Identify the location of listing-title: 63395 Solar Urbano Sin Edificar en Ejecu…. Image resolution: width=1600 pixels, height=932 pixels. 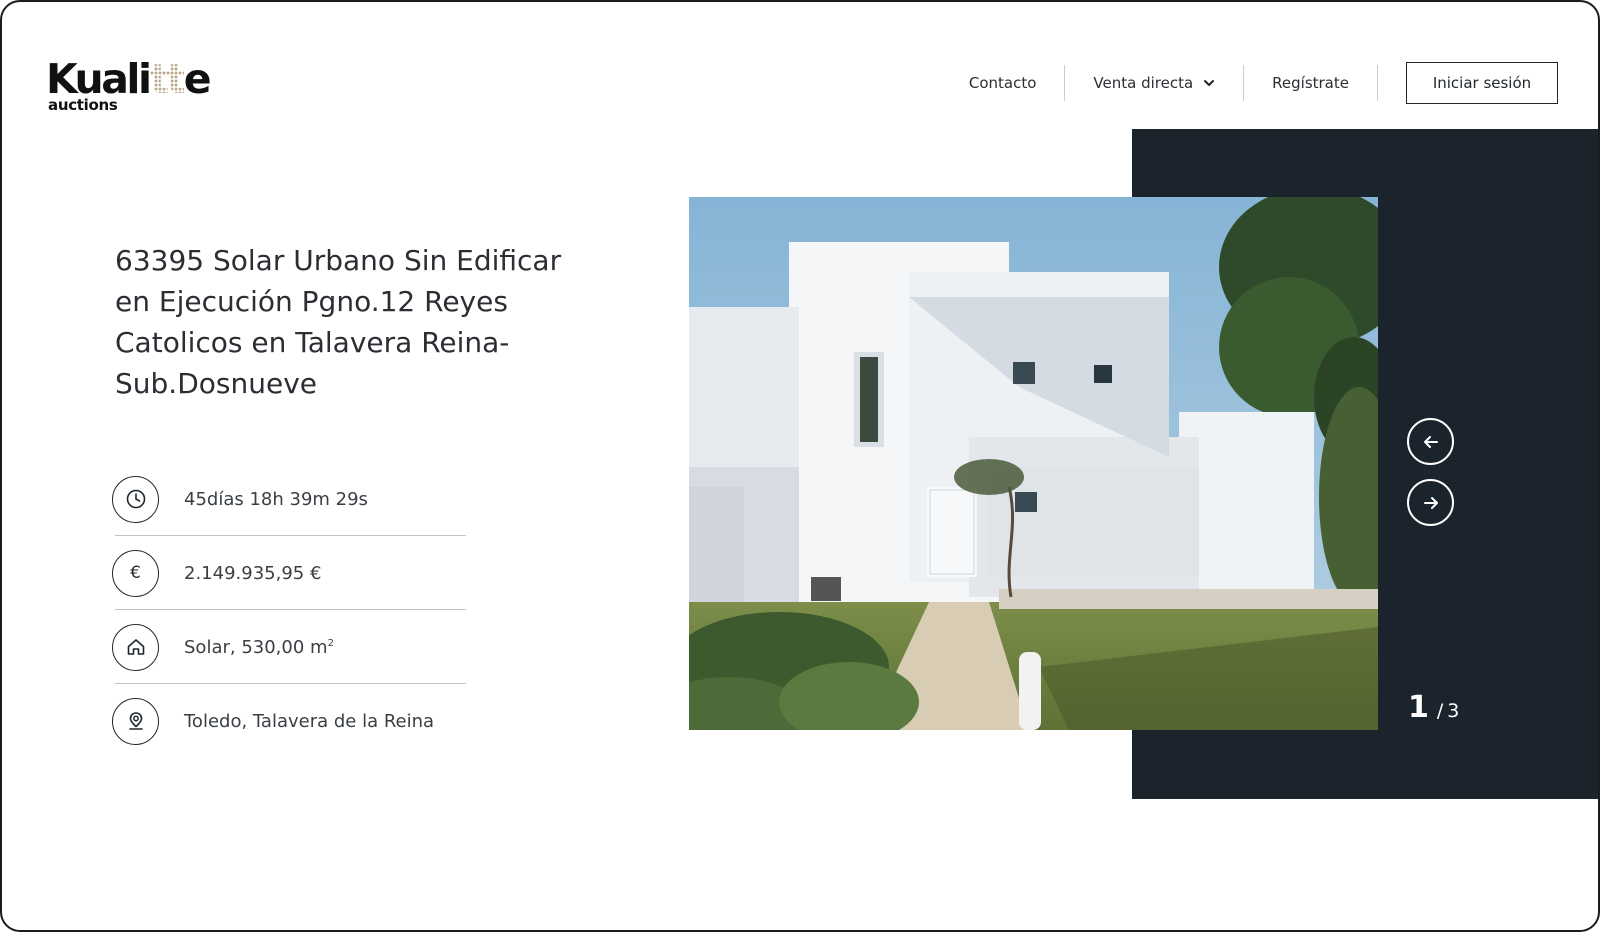
(338, 322).